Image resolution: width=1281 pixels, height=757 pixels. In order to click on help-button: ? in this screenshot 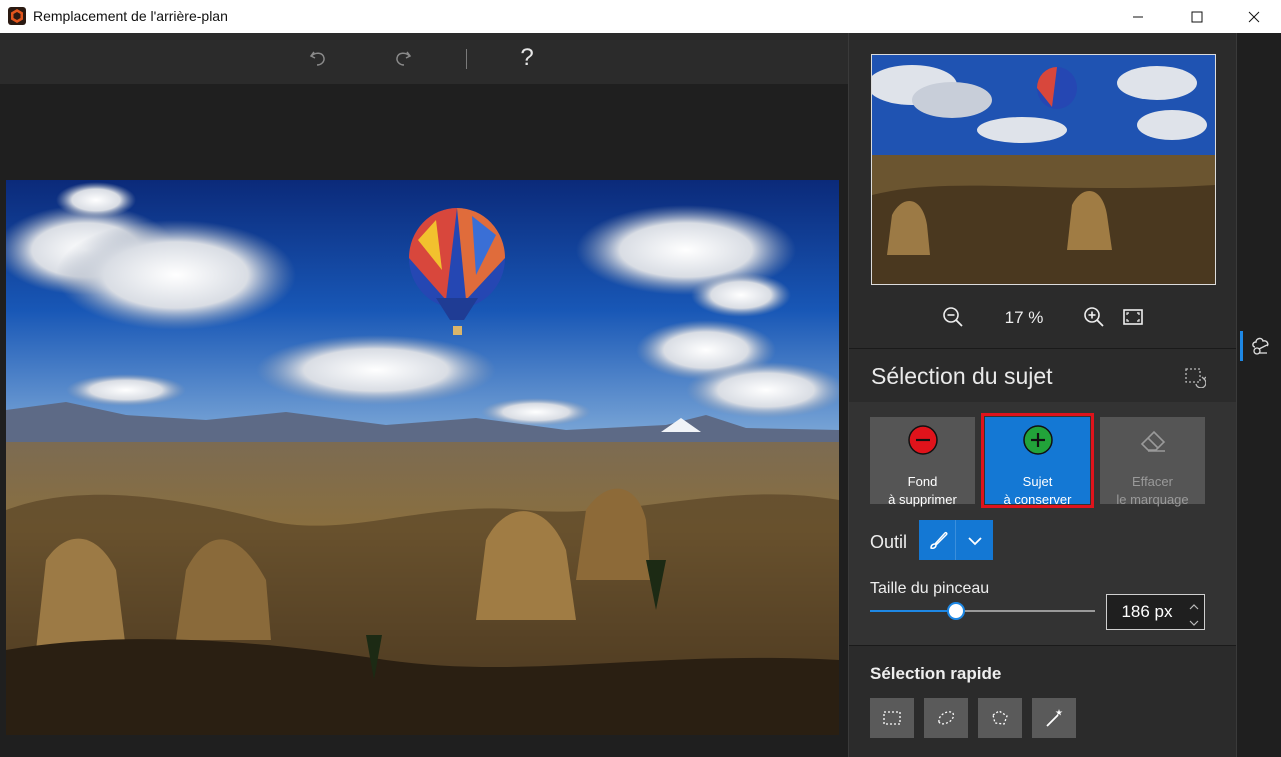, I will do `click(527, 58)`.